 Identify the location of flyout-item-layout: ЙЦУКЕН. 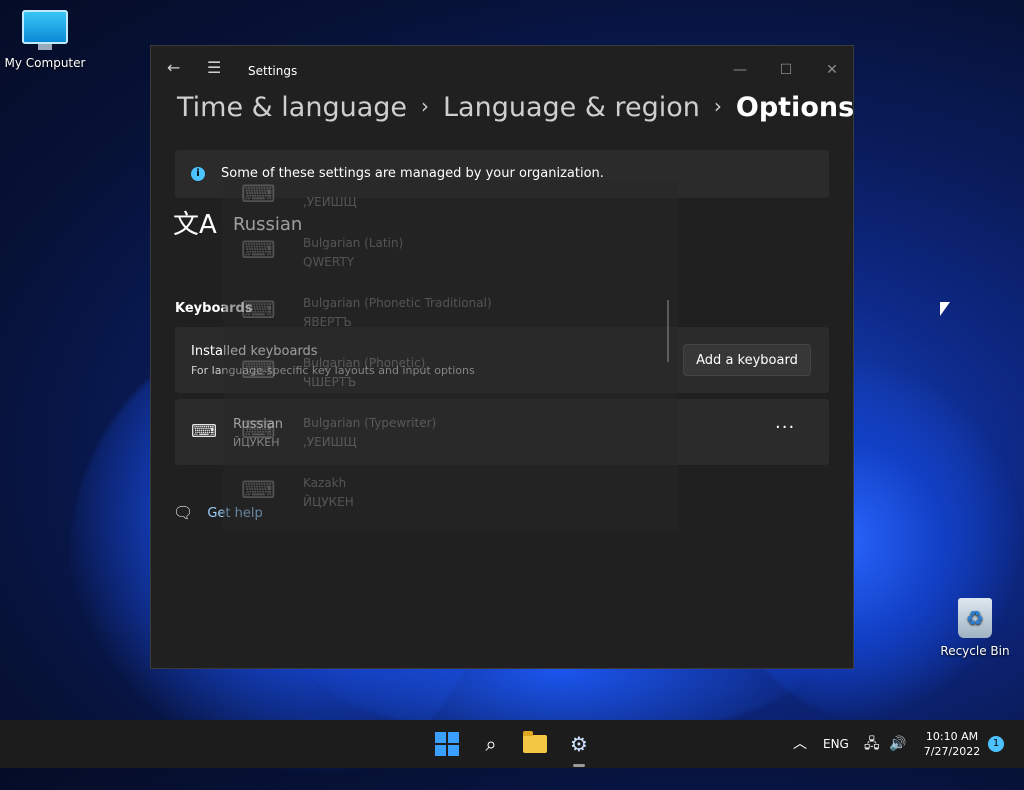
(328, 502).